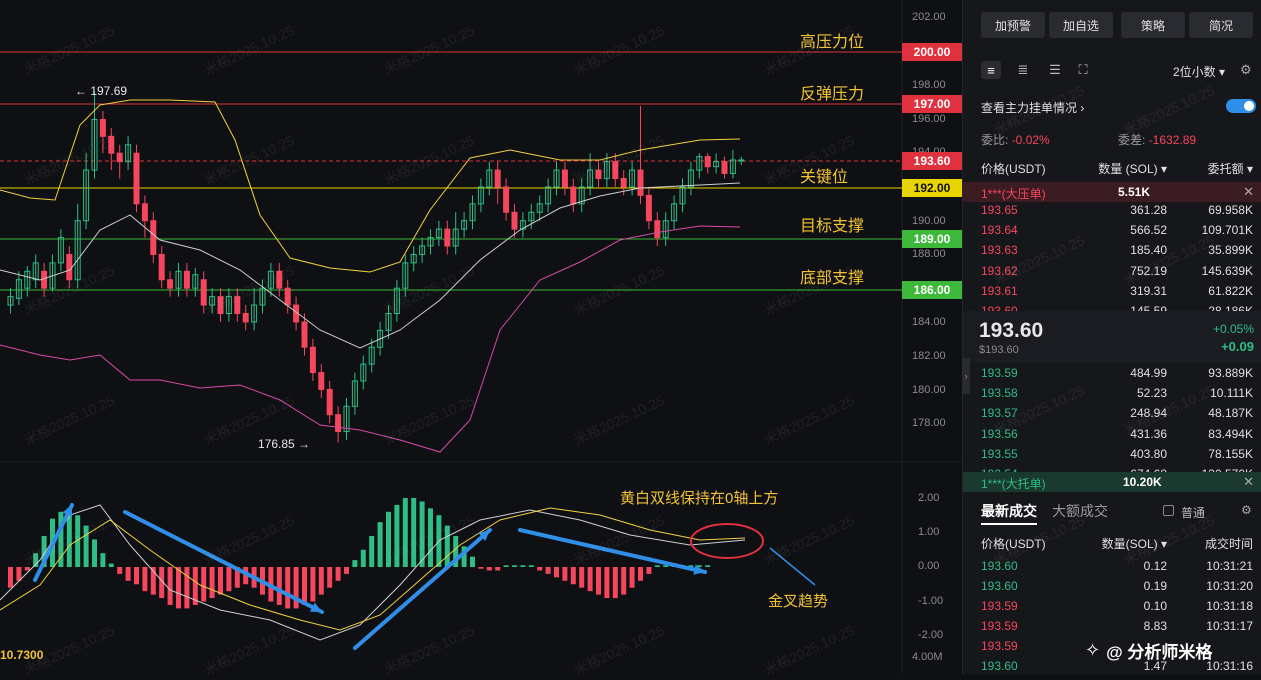  What do you see at coordinates (1148, 250) in the screenshot?
I see `row-qty: 185.40` at bounding box center [1148, 250].